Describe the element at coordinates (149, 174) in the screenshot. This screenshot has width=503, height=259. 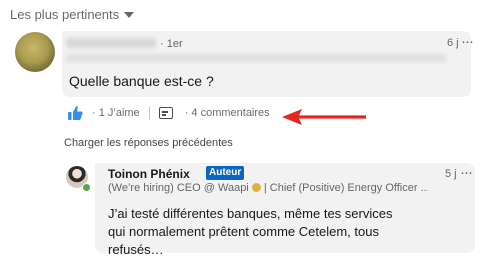
I see `reply-author-name: Toinon Phénix` at that location.